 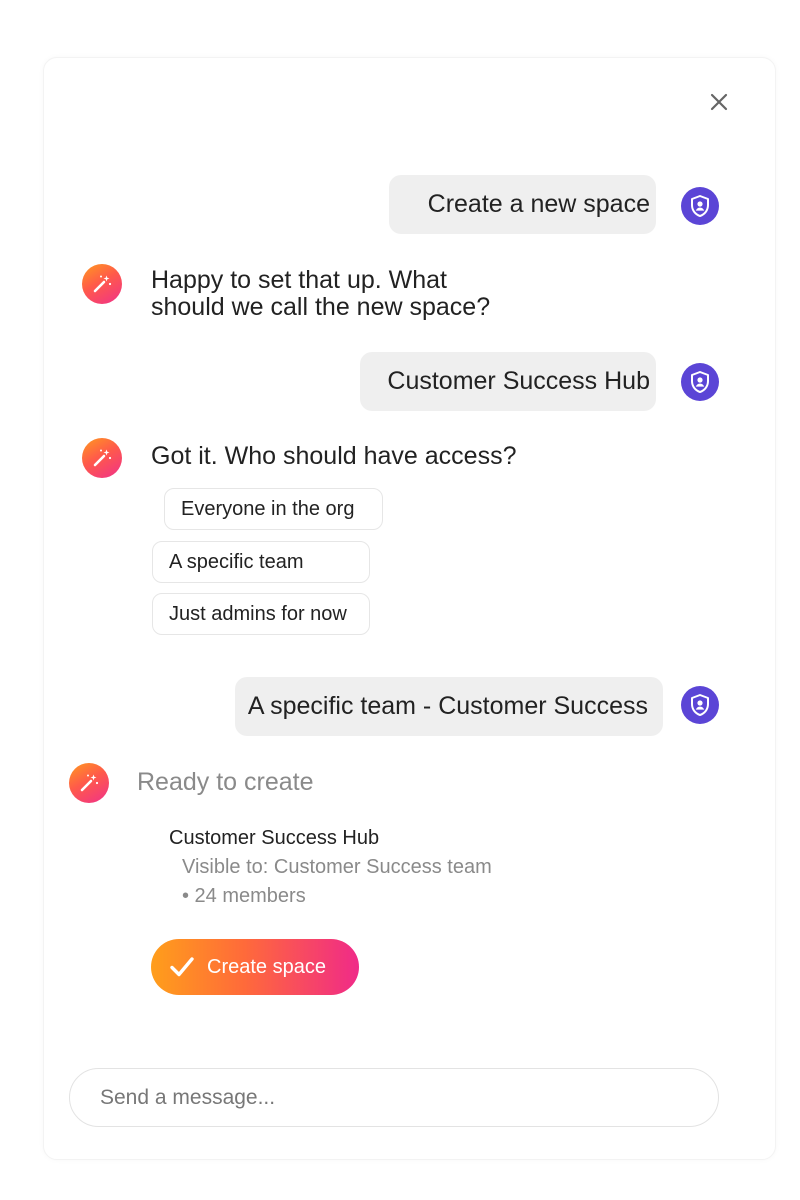 What do you see at coordinates (258, 613) in the screenshot?
I see `access-option-label: Just admins for now` at bounding box center [258, 613].